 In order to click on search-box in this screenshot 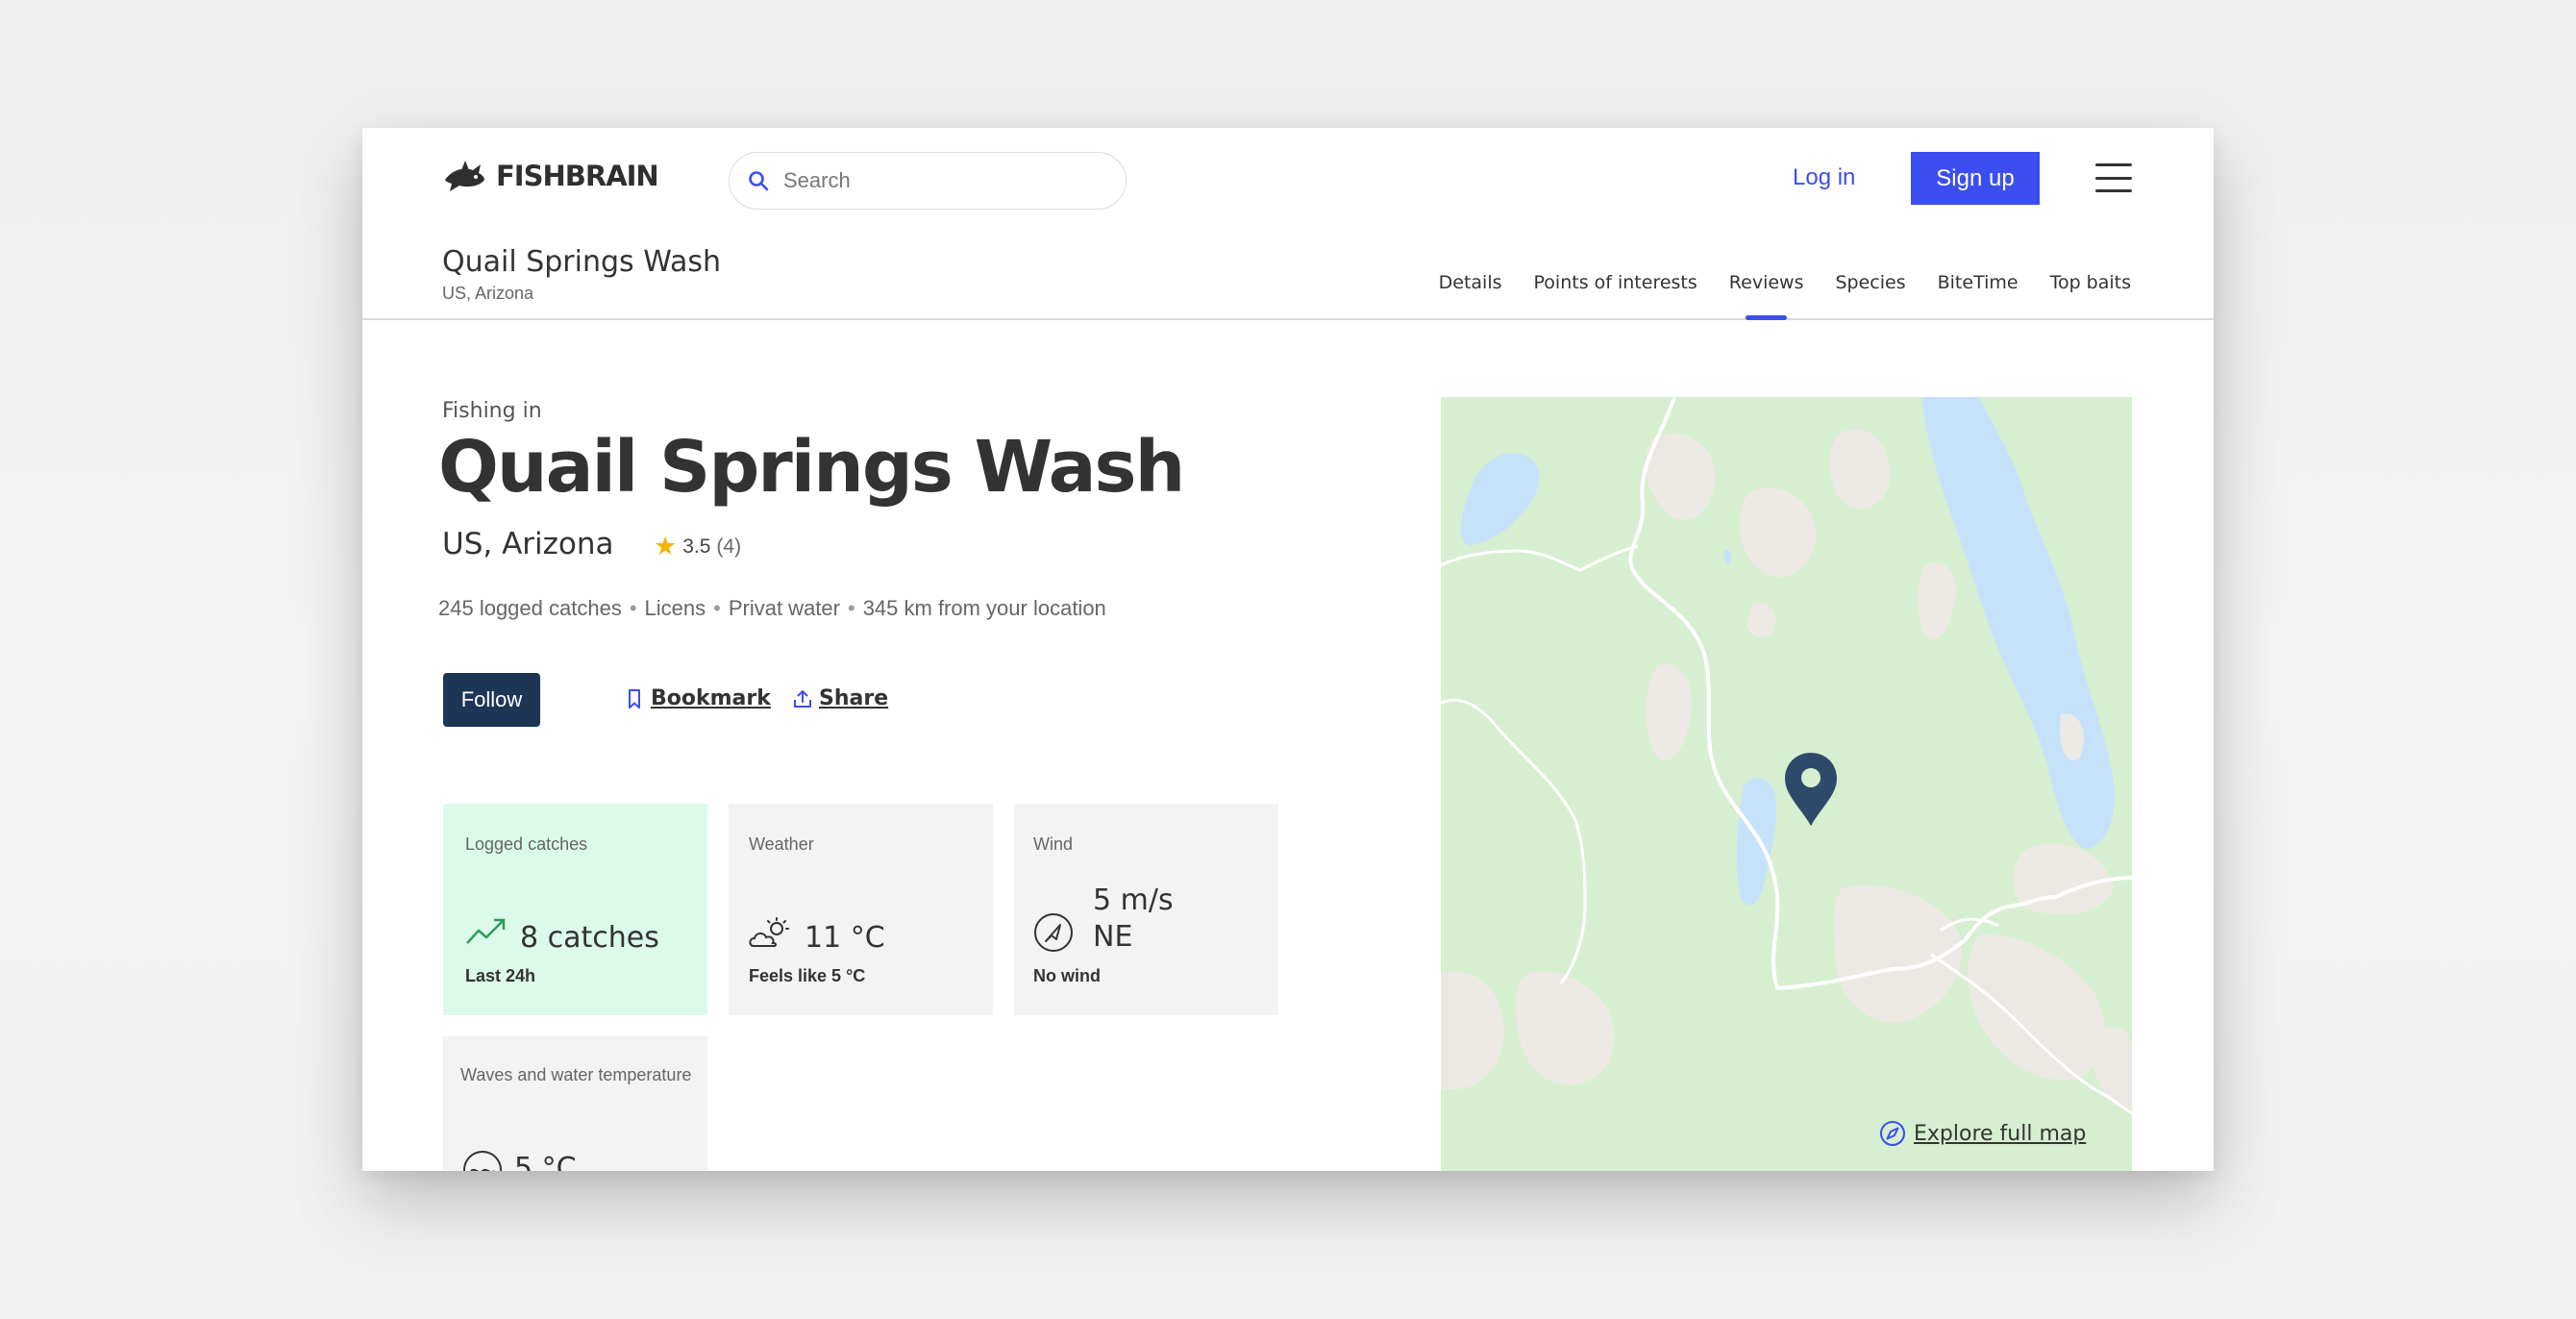, I will do `click(928, 181)`.